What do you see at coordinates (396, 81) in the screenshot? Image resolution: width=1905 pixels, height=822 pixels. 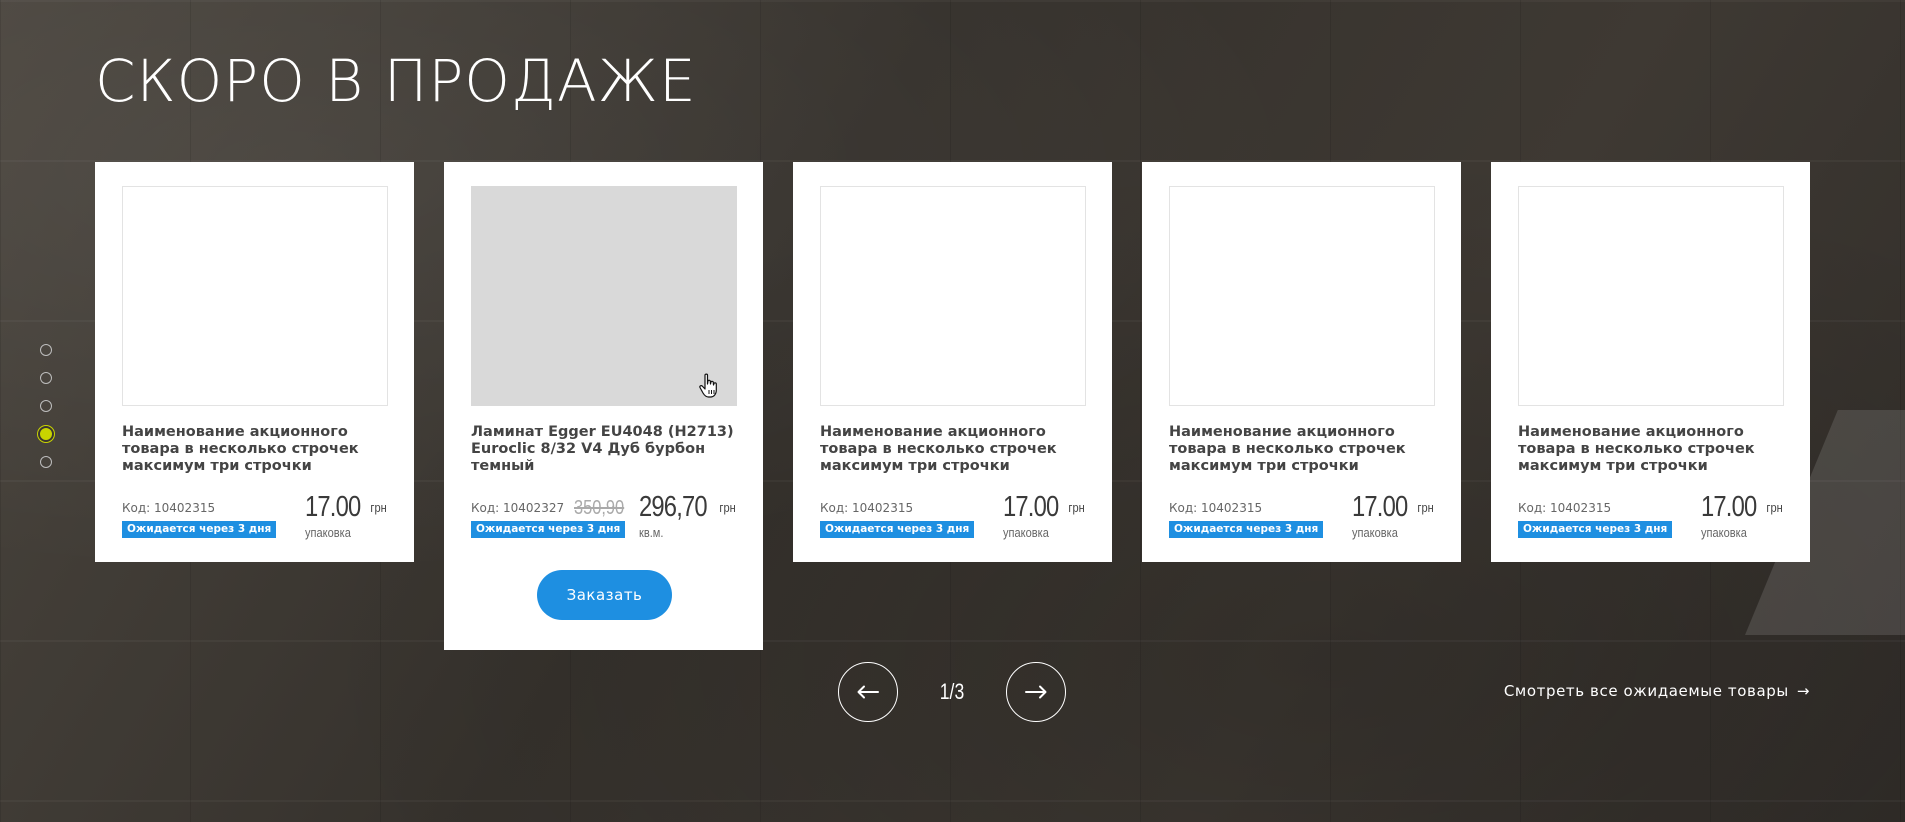 I see `page-title: СКОРО В ПРОДАЖЕ` at bounding box center [396, 81].